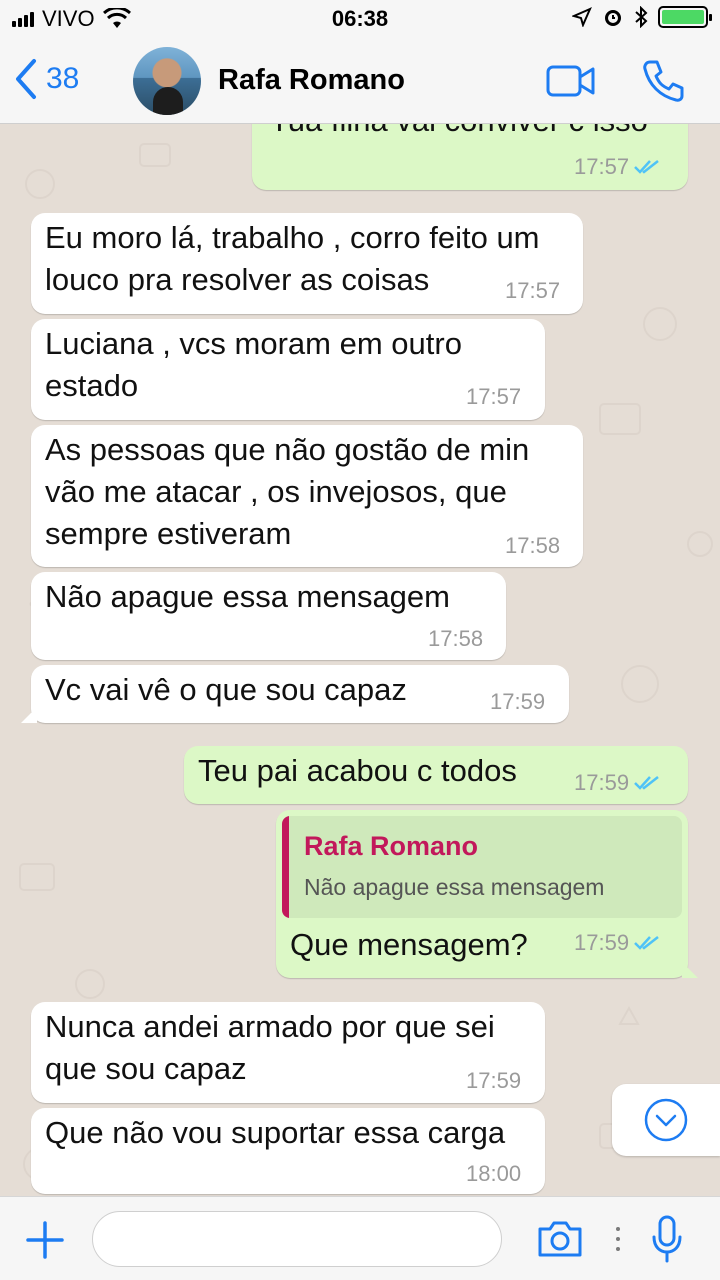 This screenshot has height=1280, width=720. What do you see at coordinates (253, 365) in the screenshot?
I see `message-text: Luciana , vcs moram em outro estado` at bounding box center [253, 365].